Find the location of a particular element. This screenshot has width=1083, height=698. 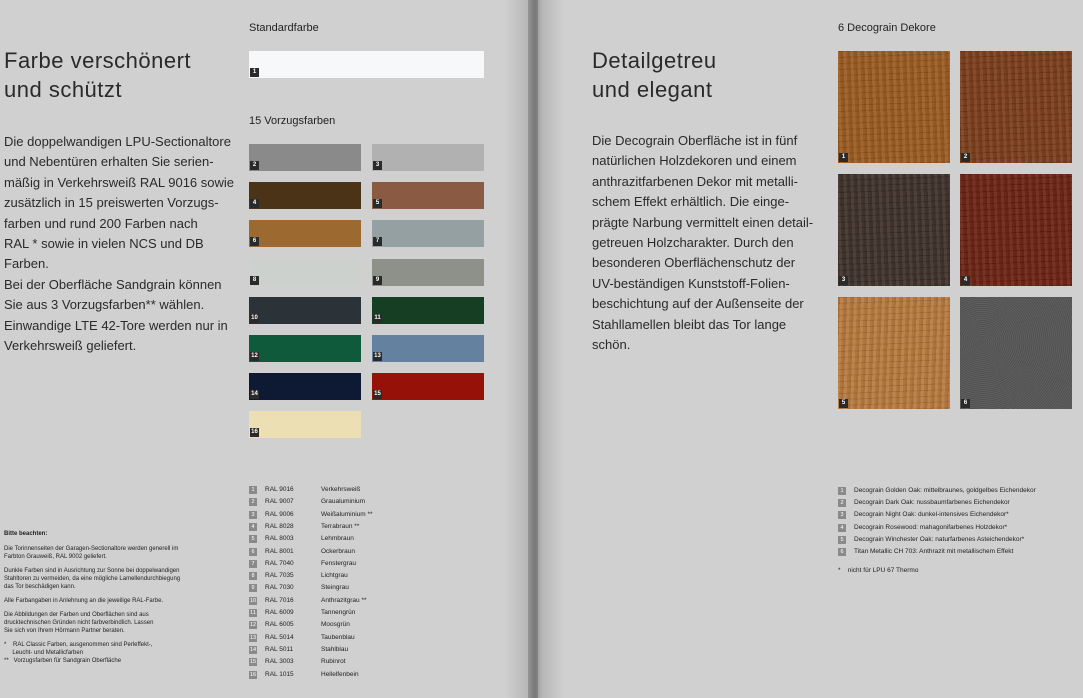

color-swatch: 15 is located at coordinates (428, 386).